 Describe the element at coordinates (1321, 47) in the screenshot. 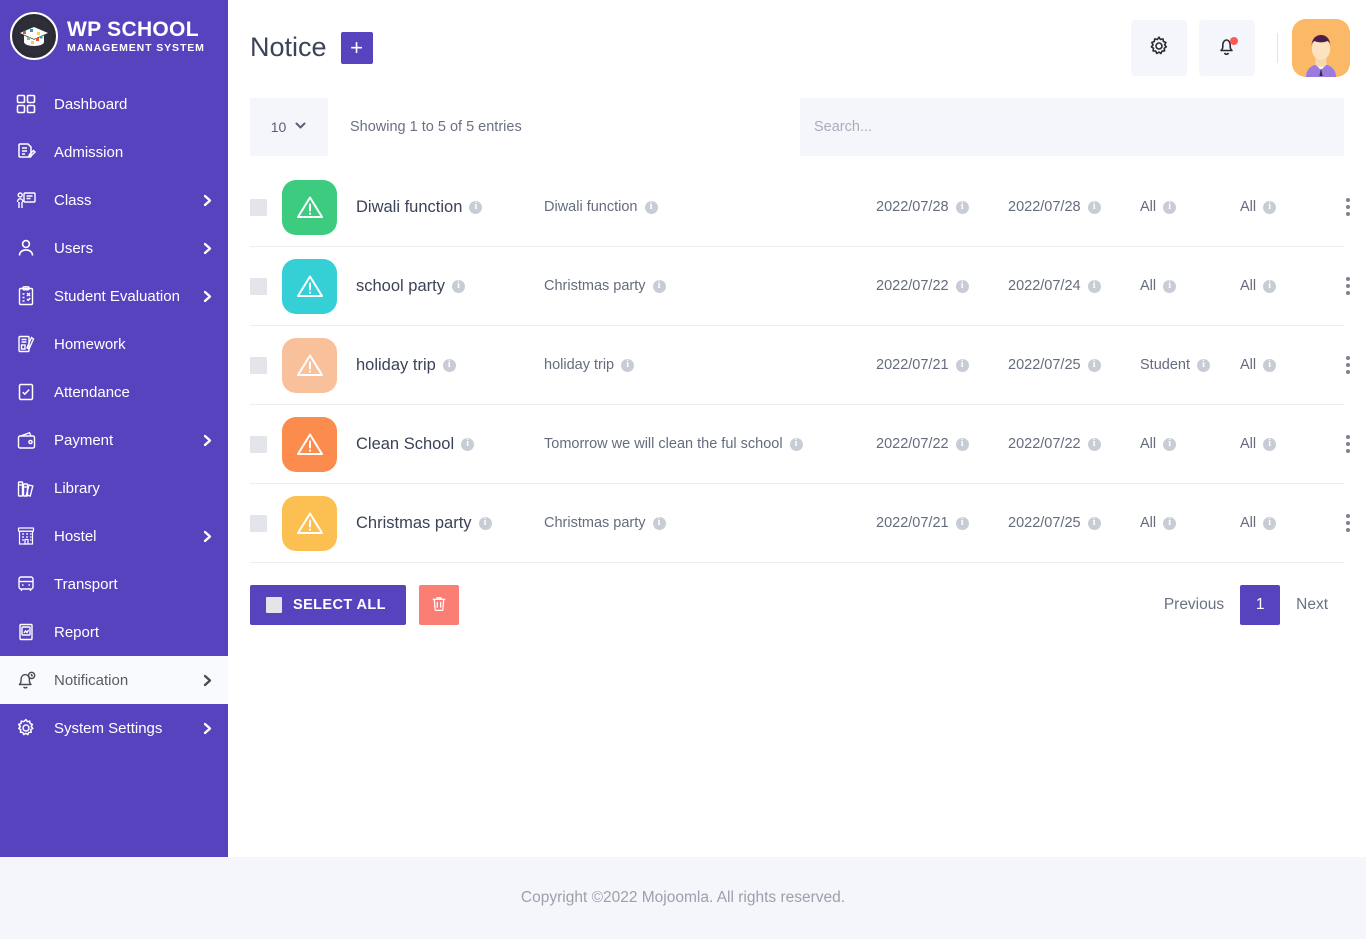

I see `avatar` at that location.